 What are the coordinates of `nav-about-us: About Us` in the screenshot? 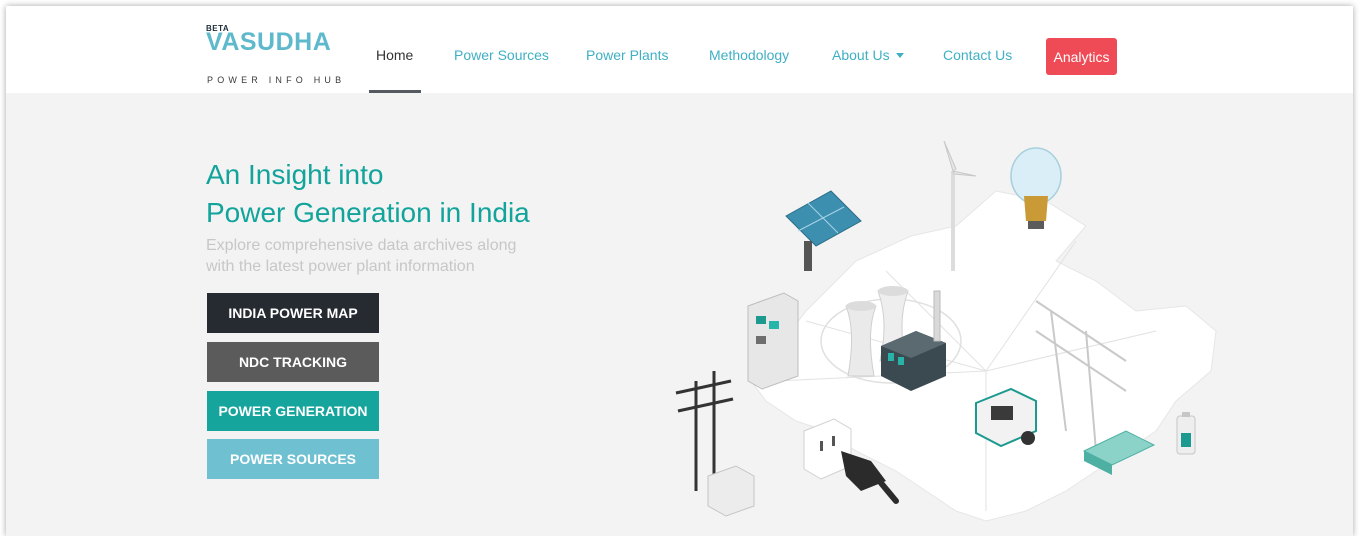 It's located at (868, 55).